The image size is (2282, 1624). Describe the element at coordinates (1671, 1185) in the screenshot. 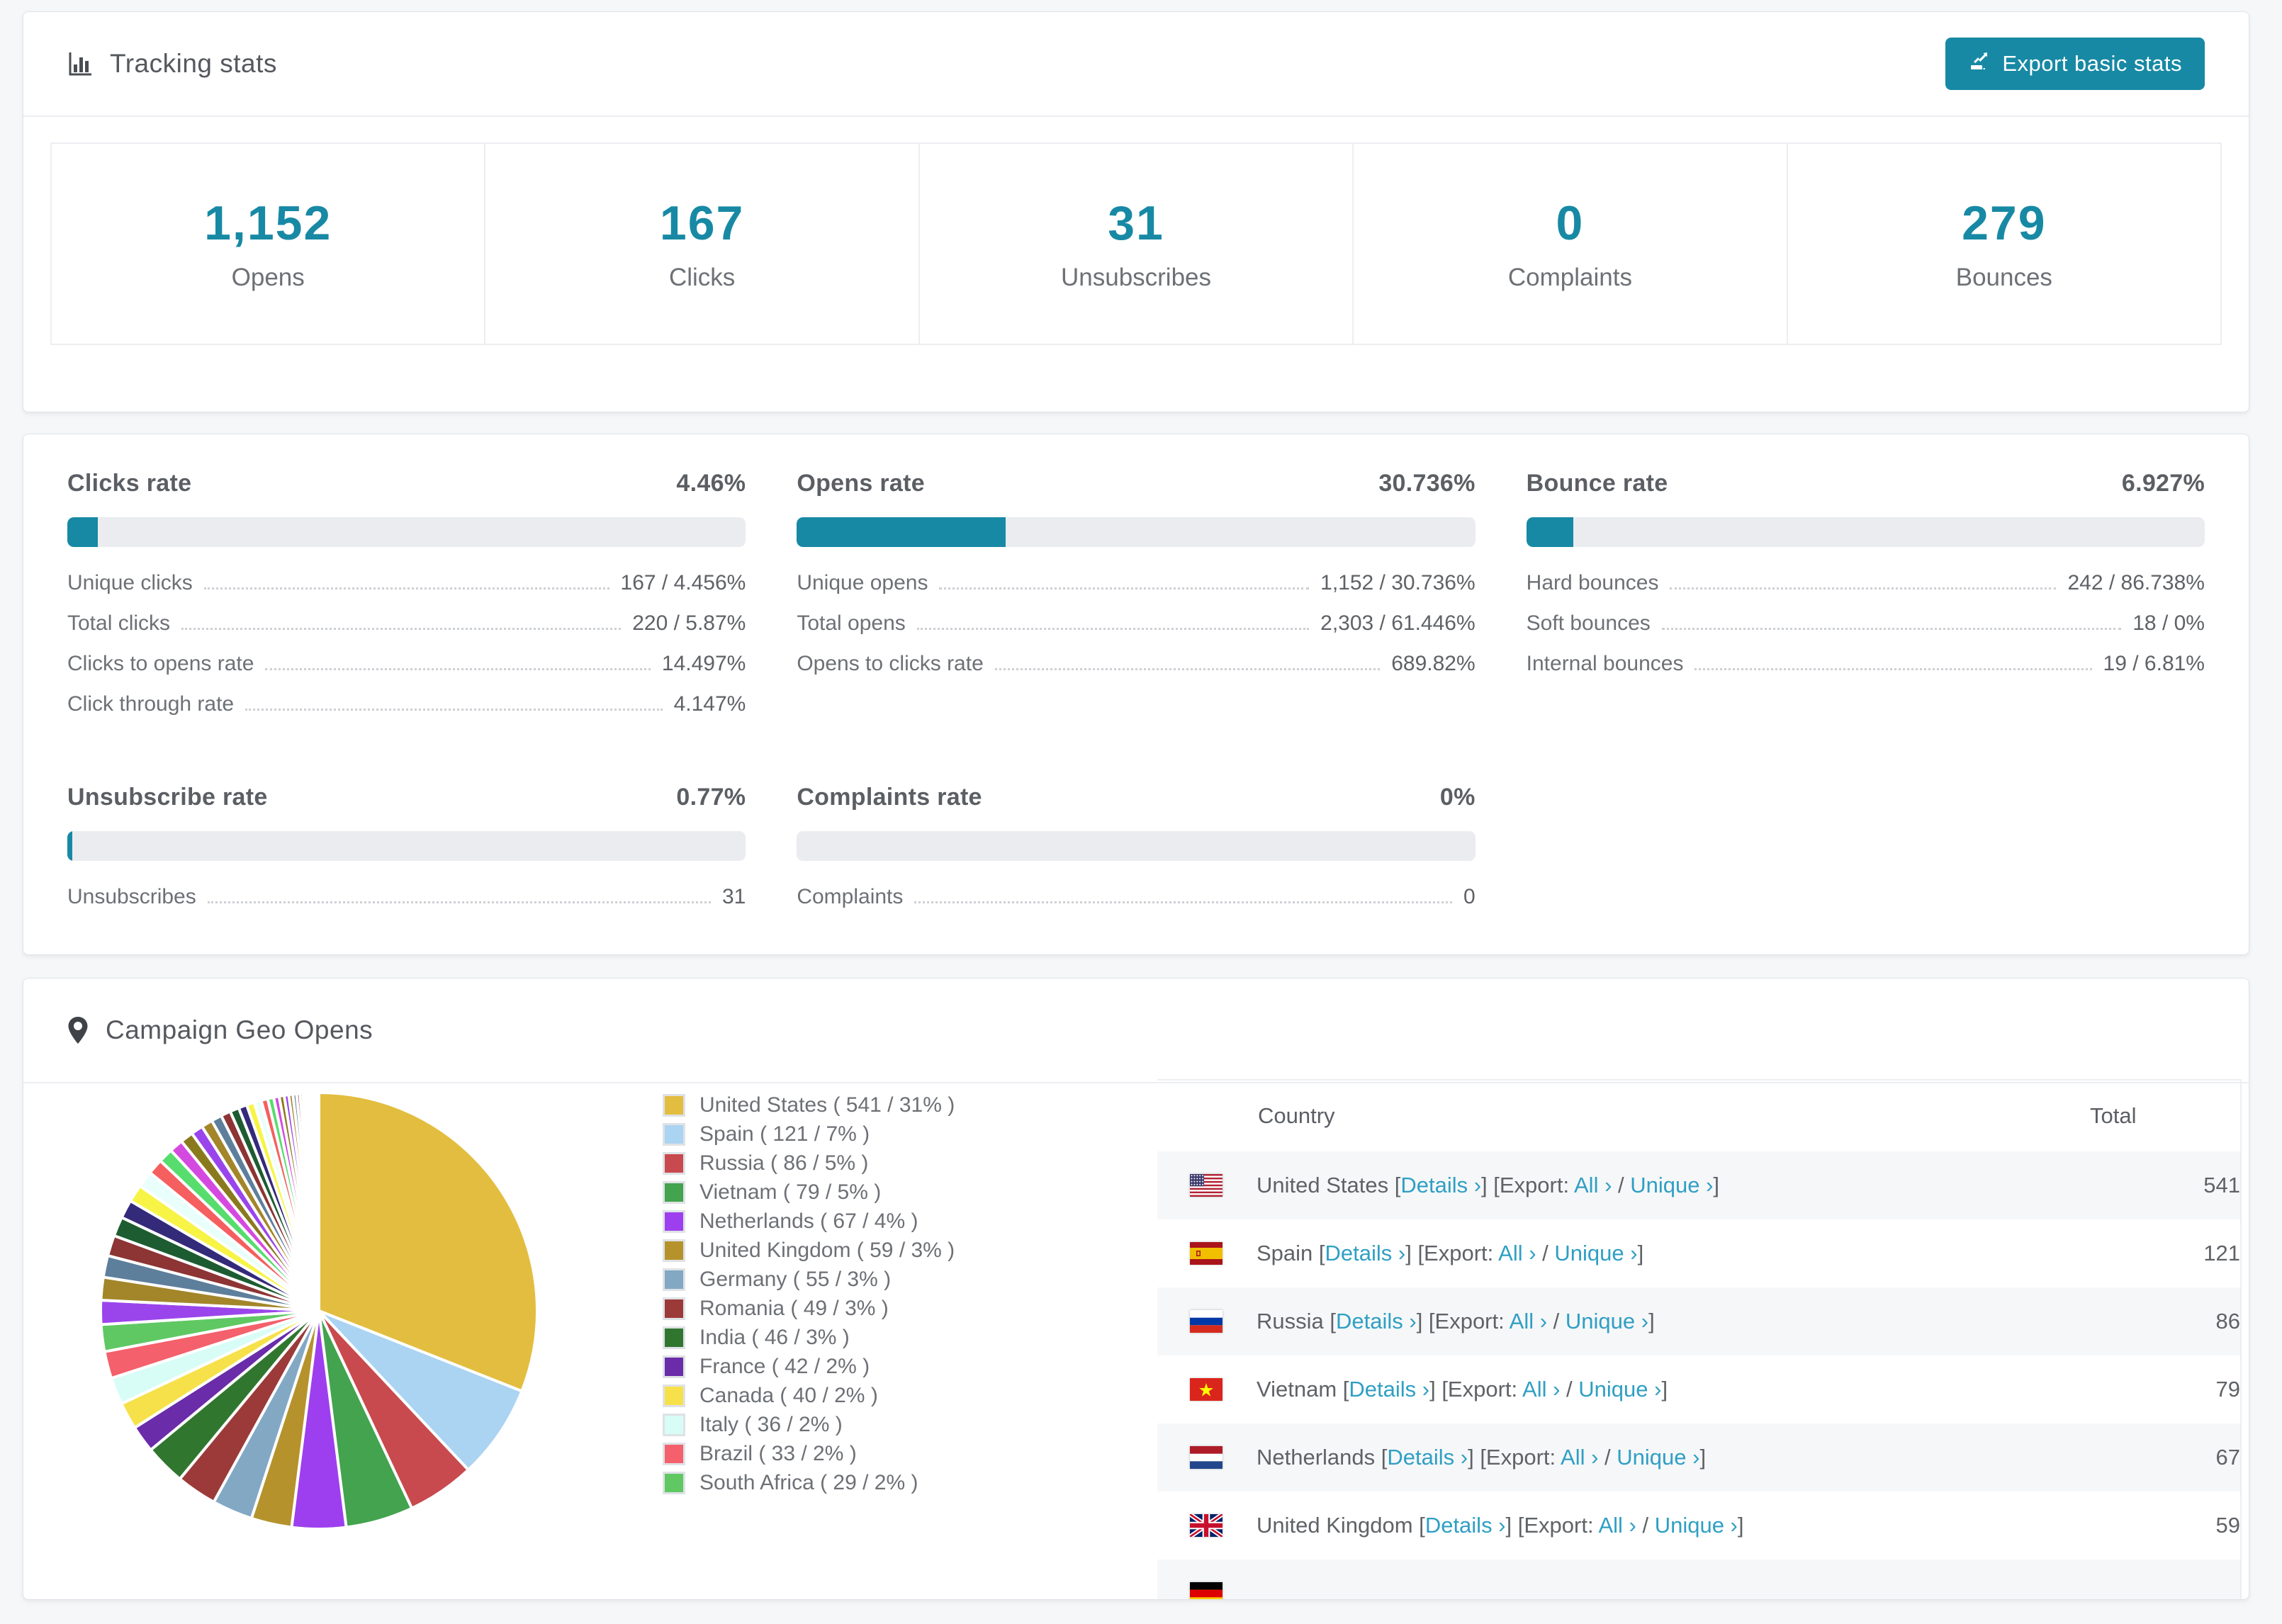

I see `export-unique-link-united-states: Unique ›` at that location.